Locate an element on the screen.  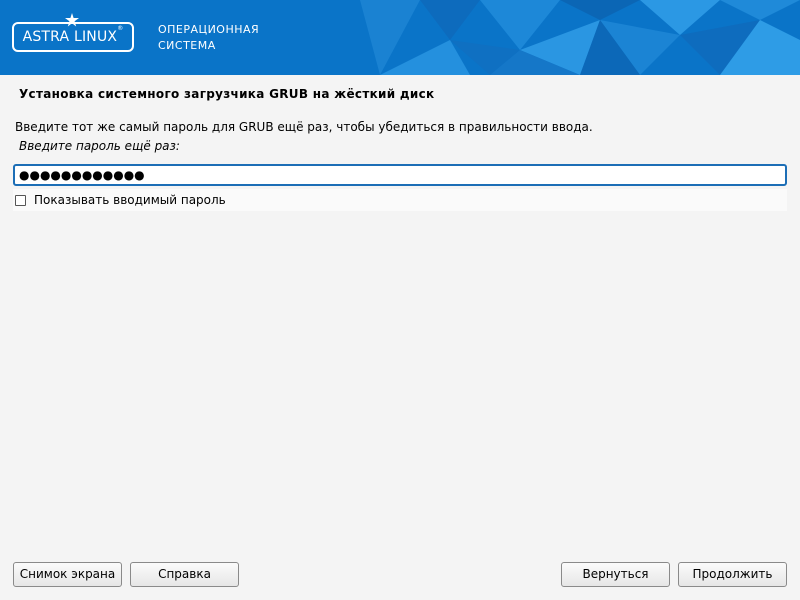
help-button: Справка is located at coordinates (184, 574).